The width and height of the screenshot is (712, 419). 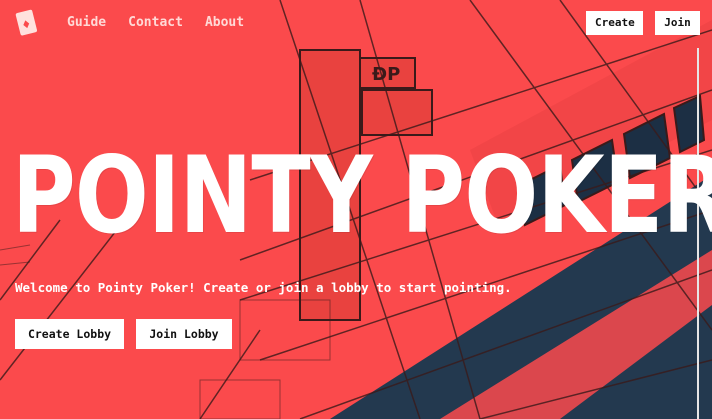 I want to click on nav-link-guide: Guide, so click(x=86, y=22).